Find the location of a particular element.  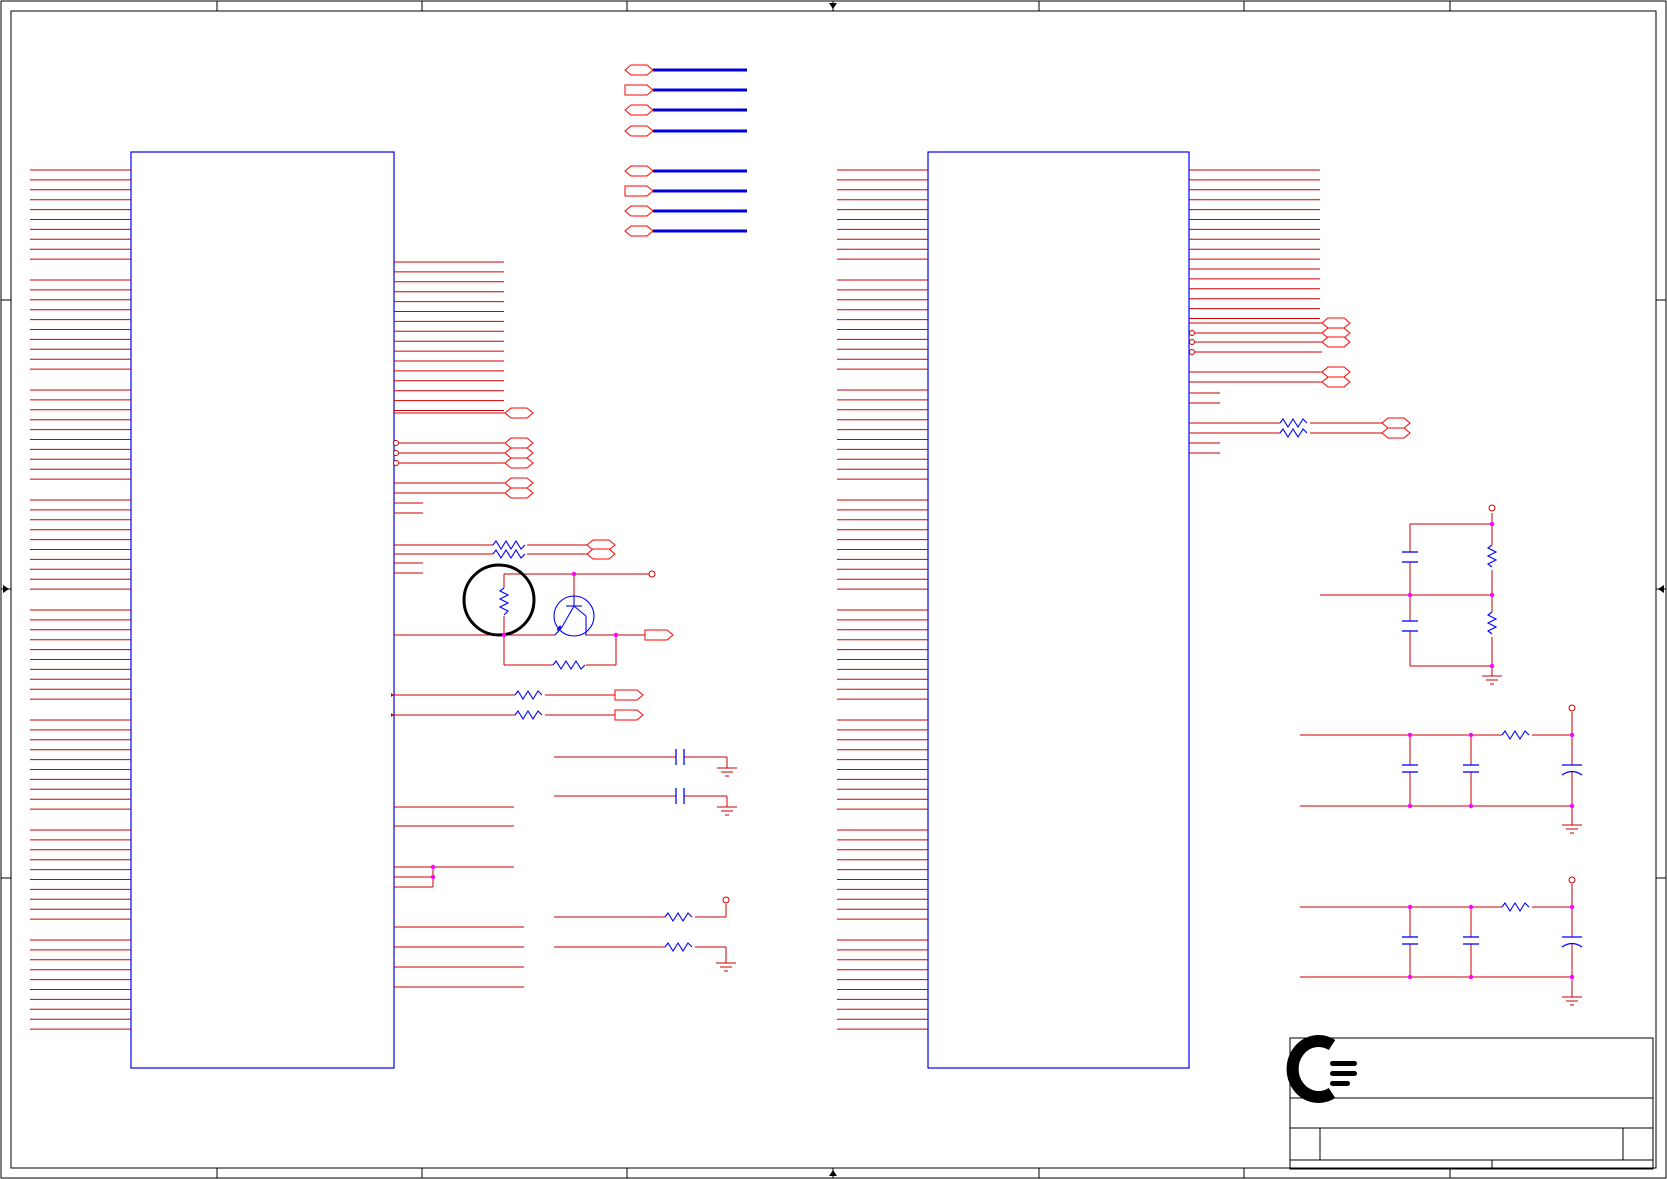

right-ic-body is located at coordinates (1058, 610).